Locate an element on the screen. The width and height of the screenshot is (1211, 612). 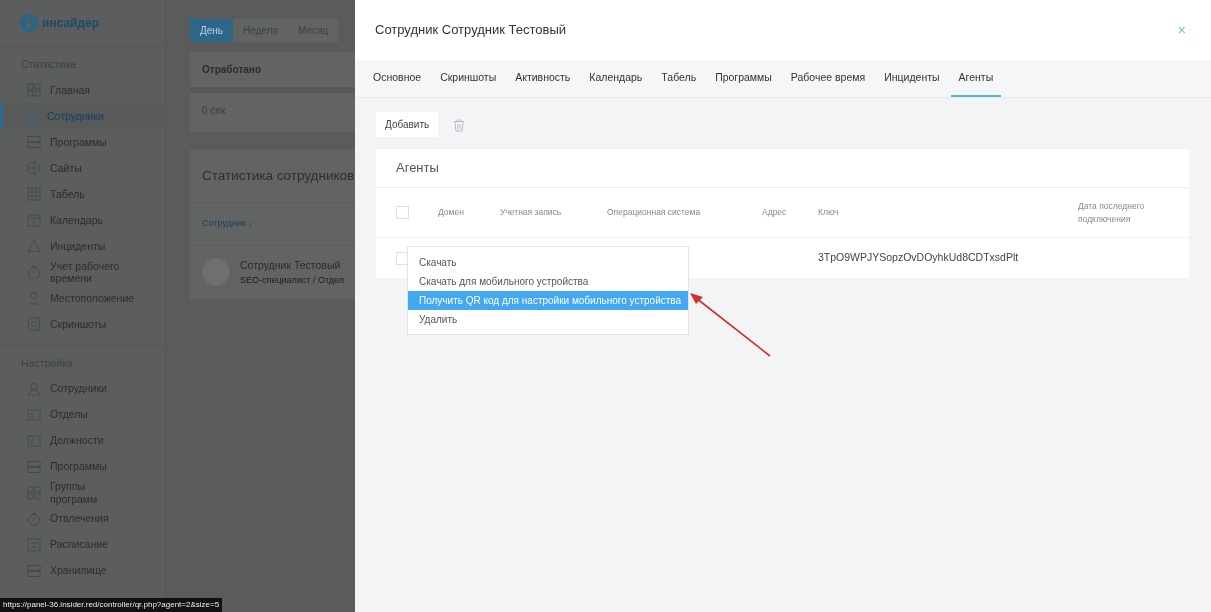
person-icon is located at coordinates (31, 115).